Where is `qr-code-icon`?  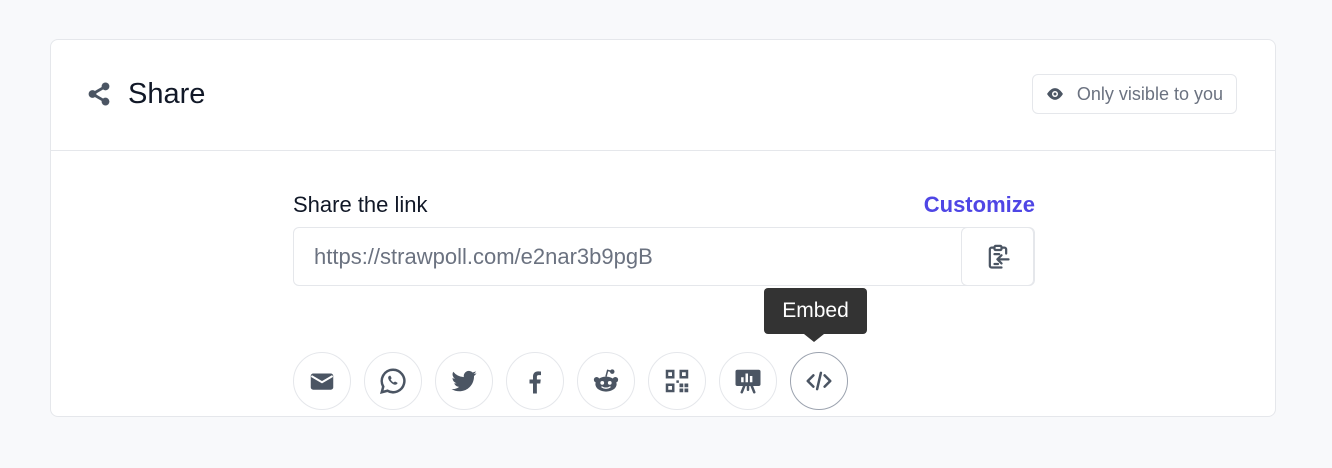
qr-code-icon is located at coordinates (677, 381).